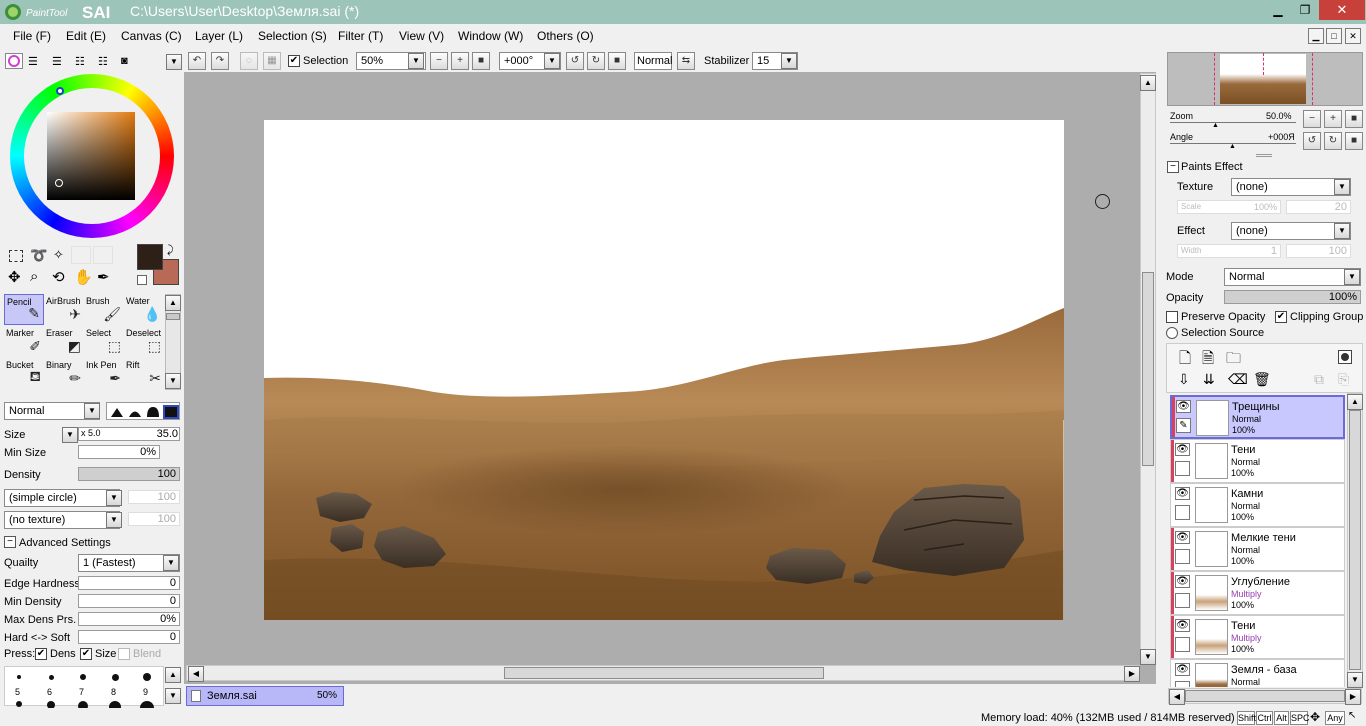 The height and width of the screenshot is (726, 1366). What do you see at coordinates (1264, 155) in the screenshot?
I see `panel-splitter` at bounding box center [1264, 155].